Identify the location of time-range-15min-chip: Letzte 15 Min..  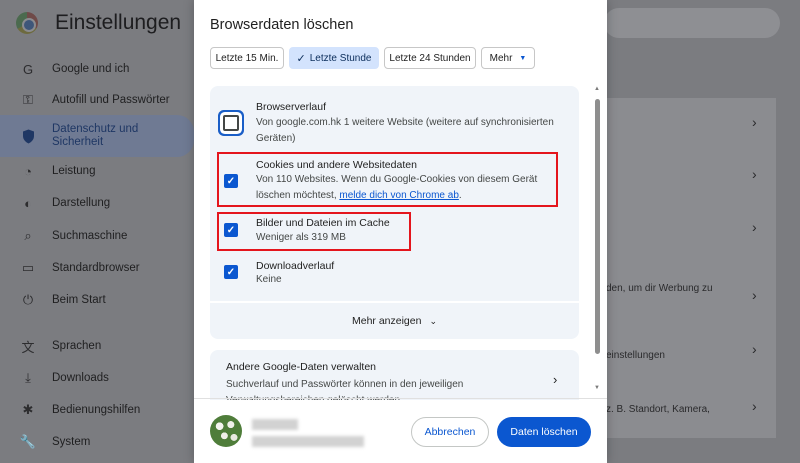
(247, 58).